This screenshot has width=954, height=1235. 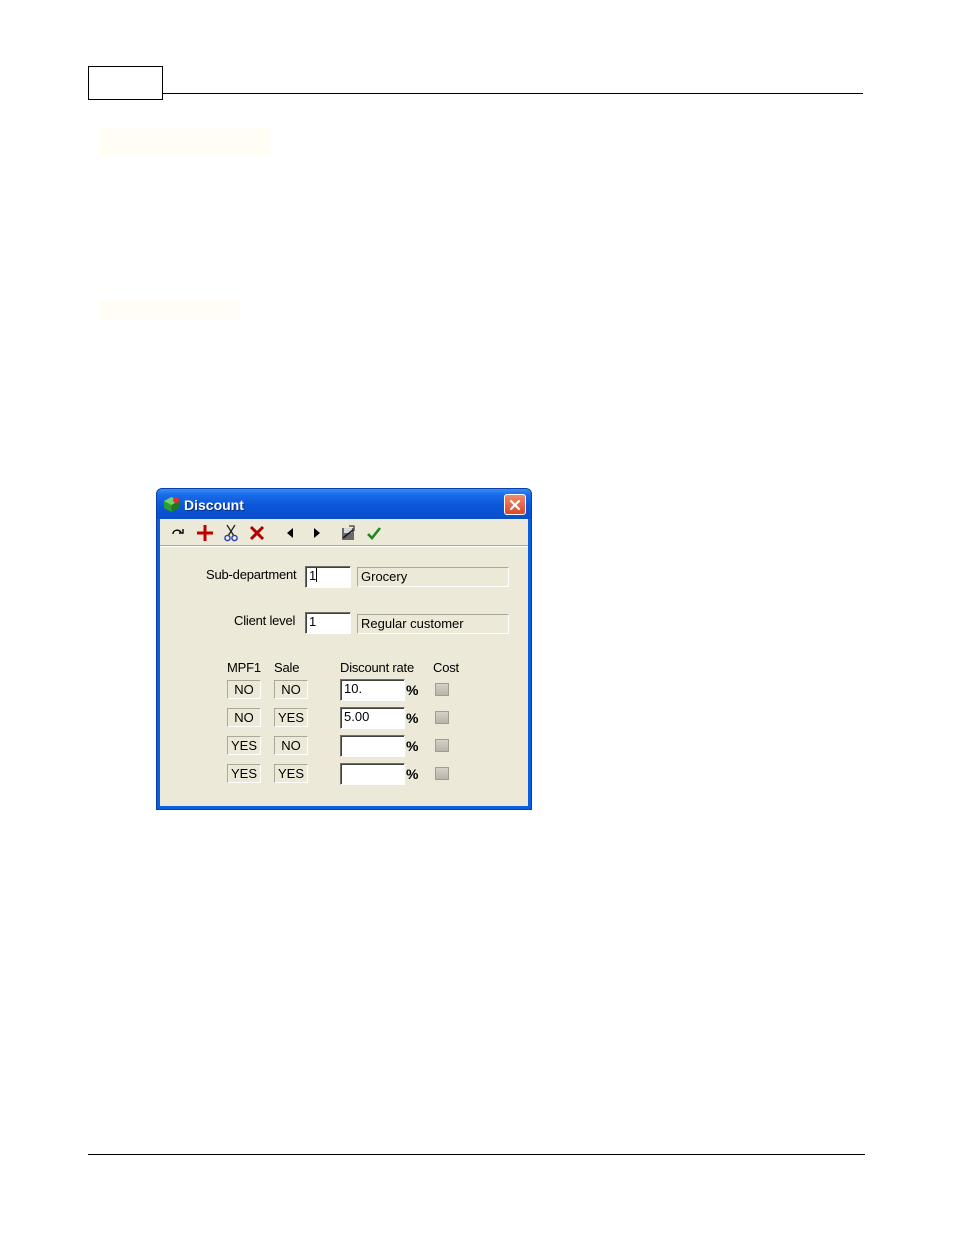 I want to click on text-caret, so click(x=317, y=575).